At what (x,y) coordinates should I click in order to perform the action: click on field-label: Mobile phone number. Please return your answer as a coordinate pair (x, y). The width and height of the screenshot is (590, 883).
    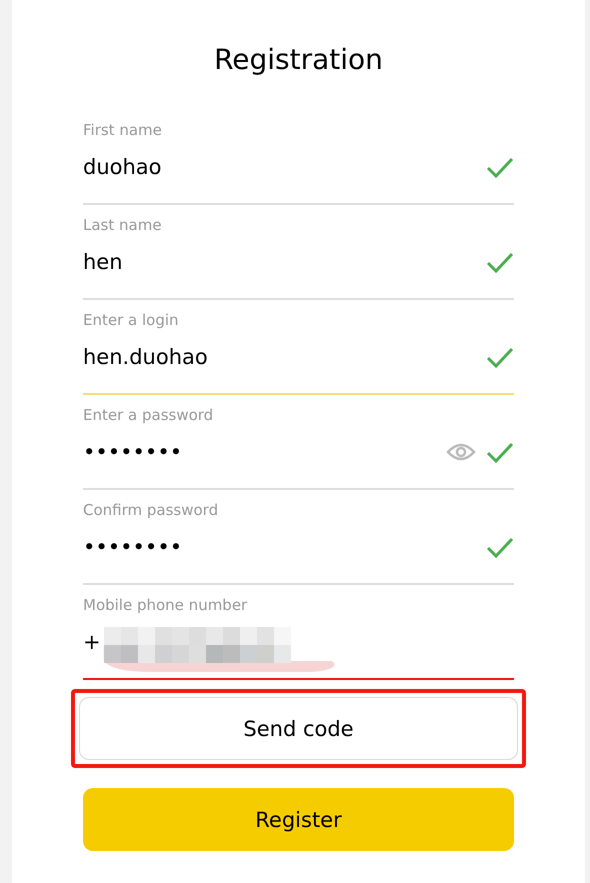
    Looking at the image, I should click on (165, 605).